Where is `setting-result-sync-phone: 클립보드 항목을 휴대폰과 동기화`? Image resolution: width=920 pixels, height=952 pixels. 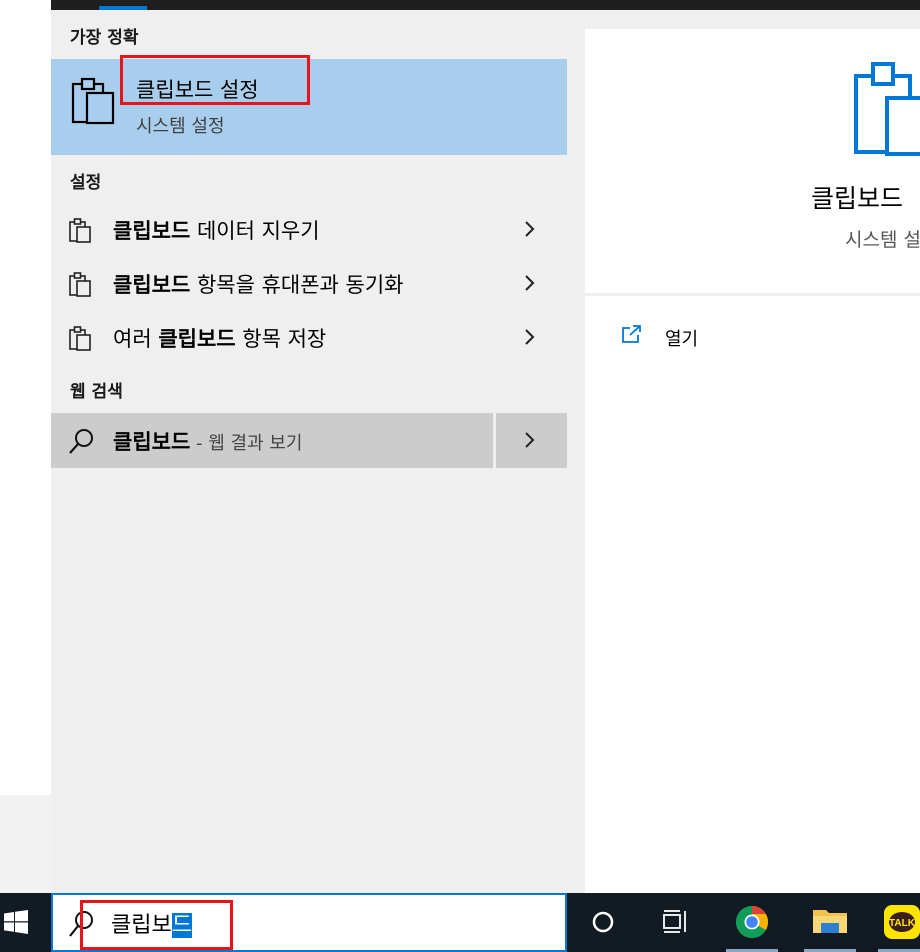
setting-result-sync-phone: 클립보드 항목을 휴대폰과 동기화 is located at coordinates (309, 284).